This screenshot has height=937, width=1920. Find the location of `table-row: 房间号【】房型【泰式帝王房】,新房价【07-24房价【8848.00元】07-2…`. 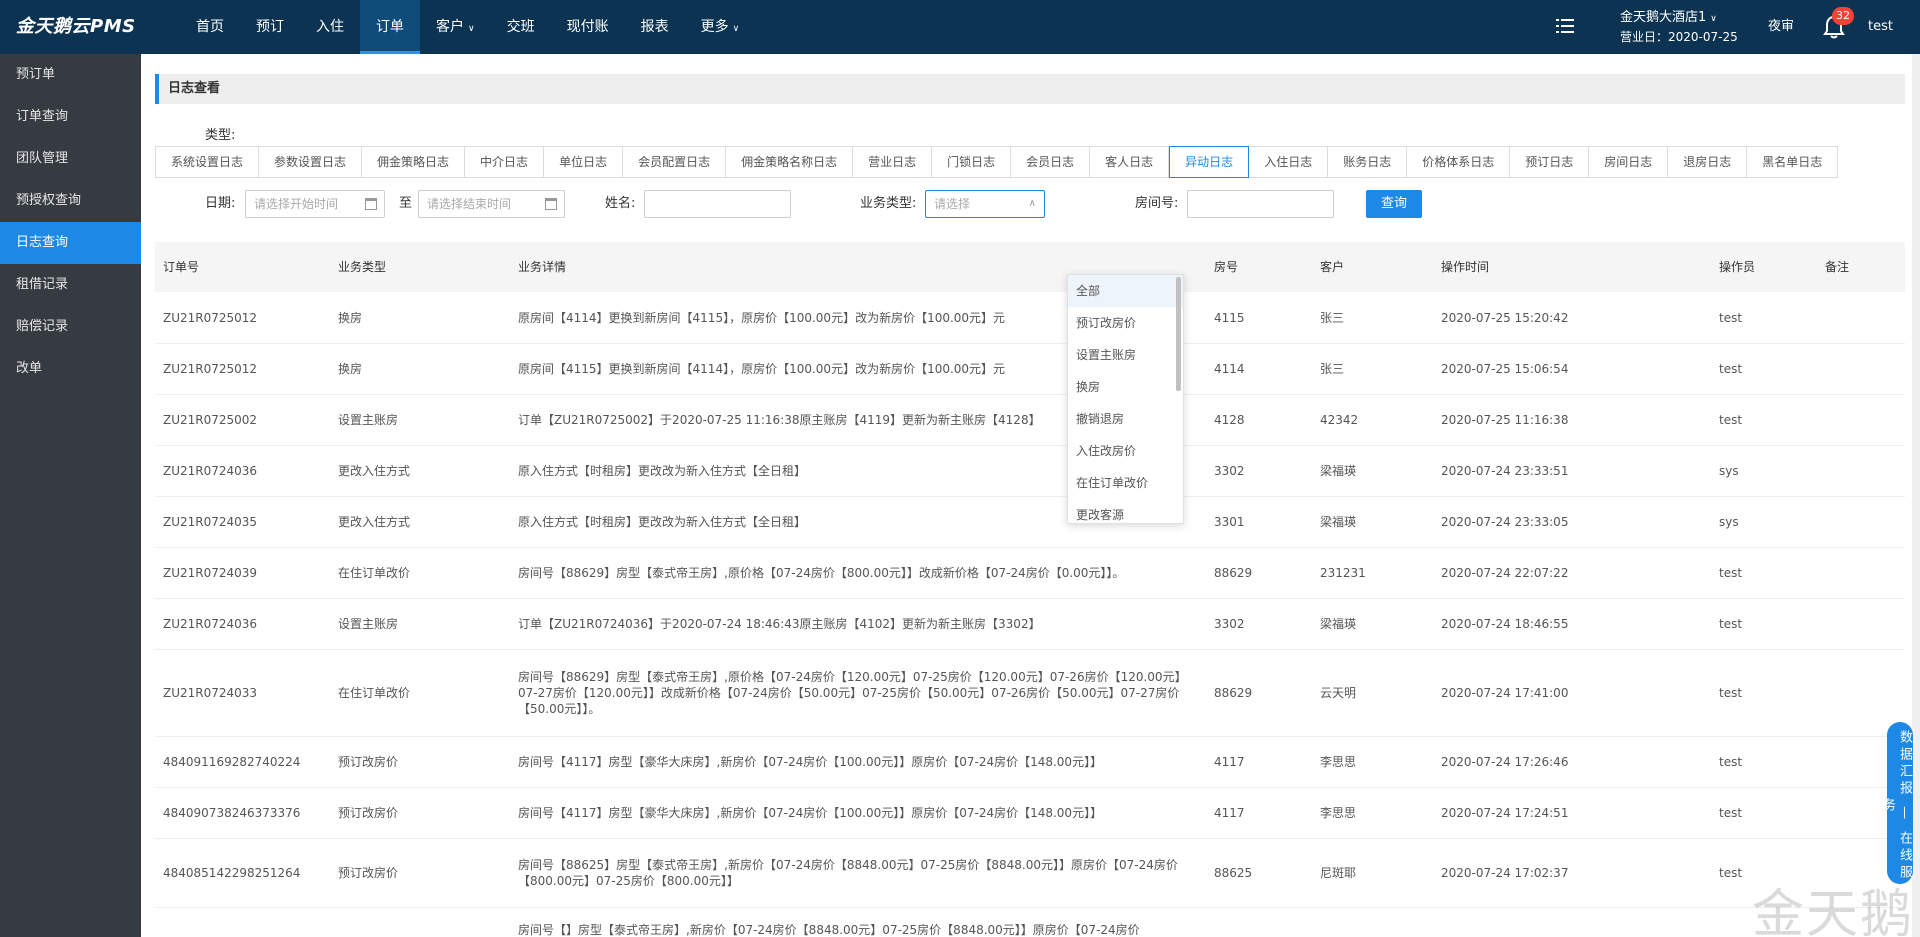

table-row: 房间号【】房型【泰式帝王房】,新房价【07-24房价【8848.00元】07-2… is located at coordinates (1030, 922).